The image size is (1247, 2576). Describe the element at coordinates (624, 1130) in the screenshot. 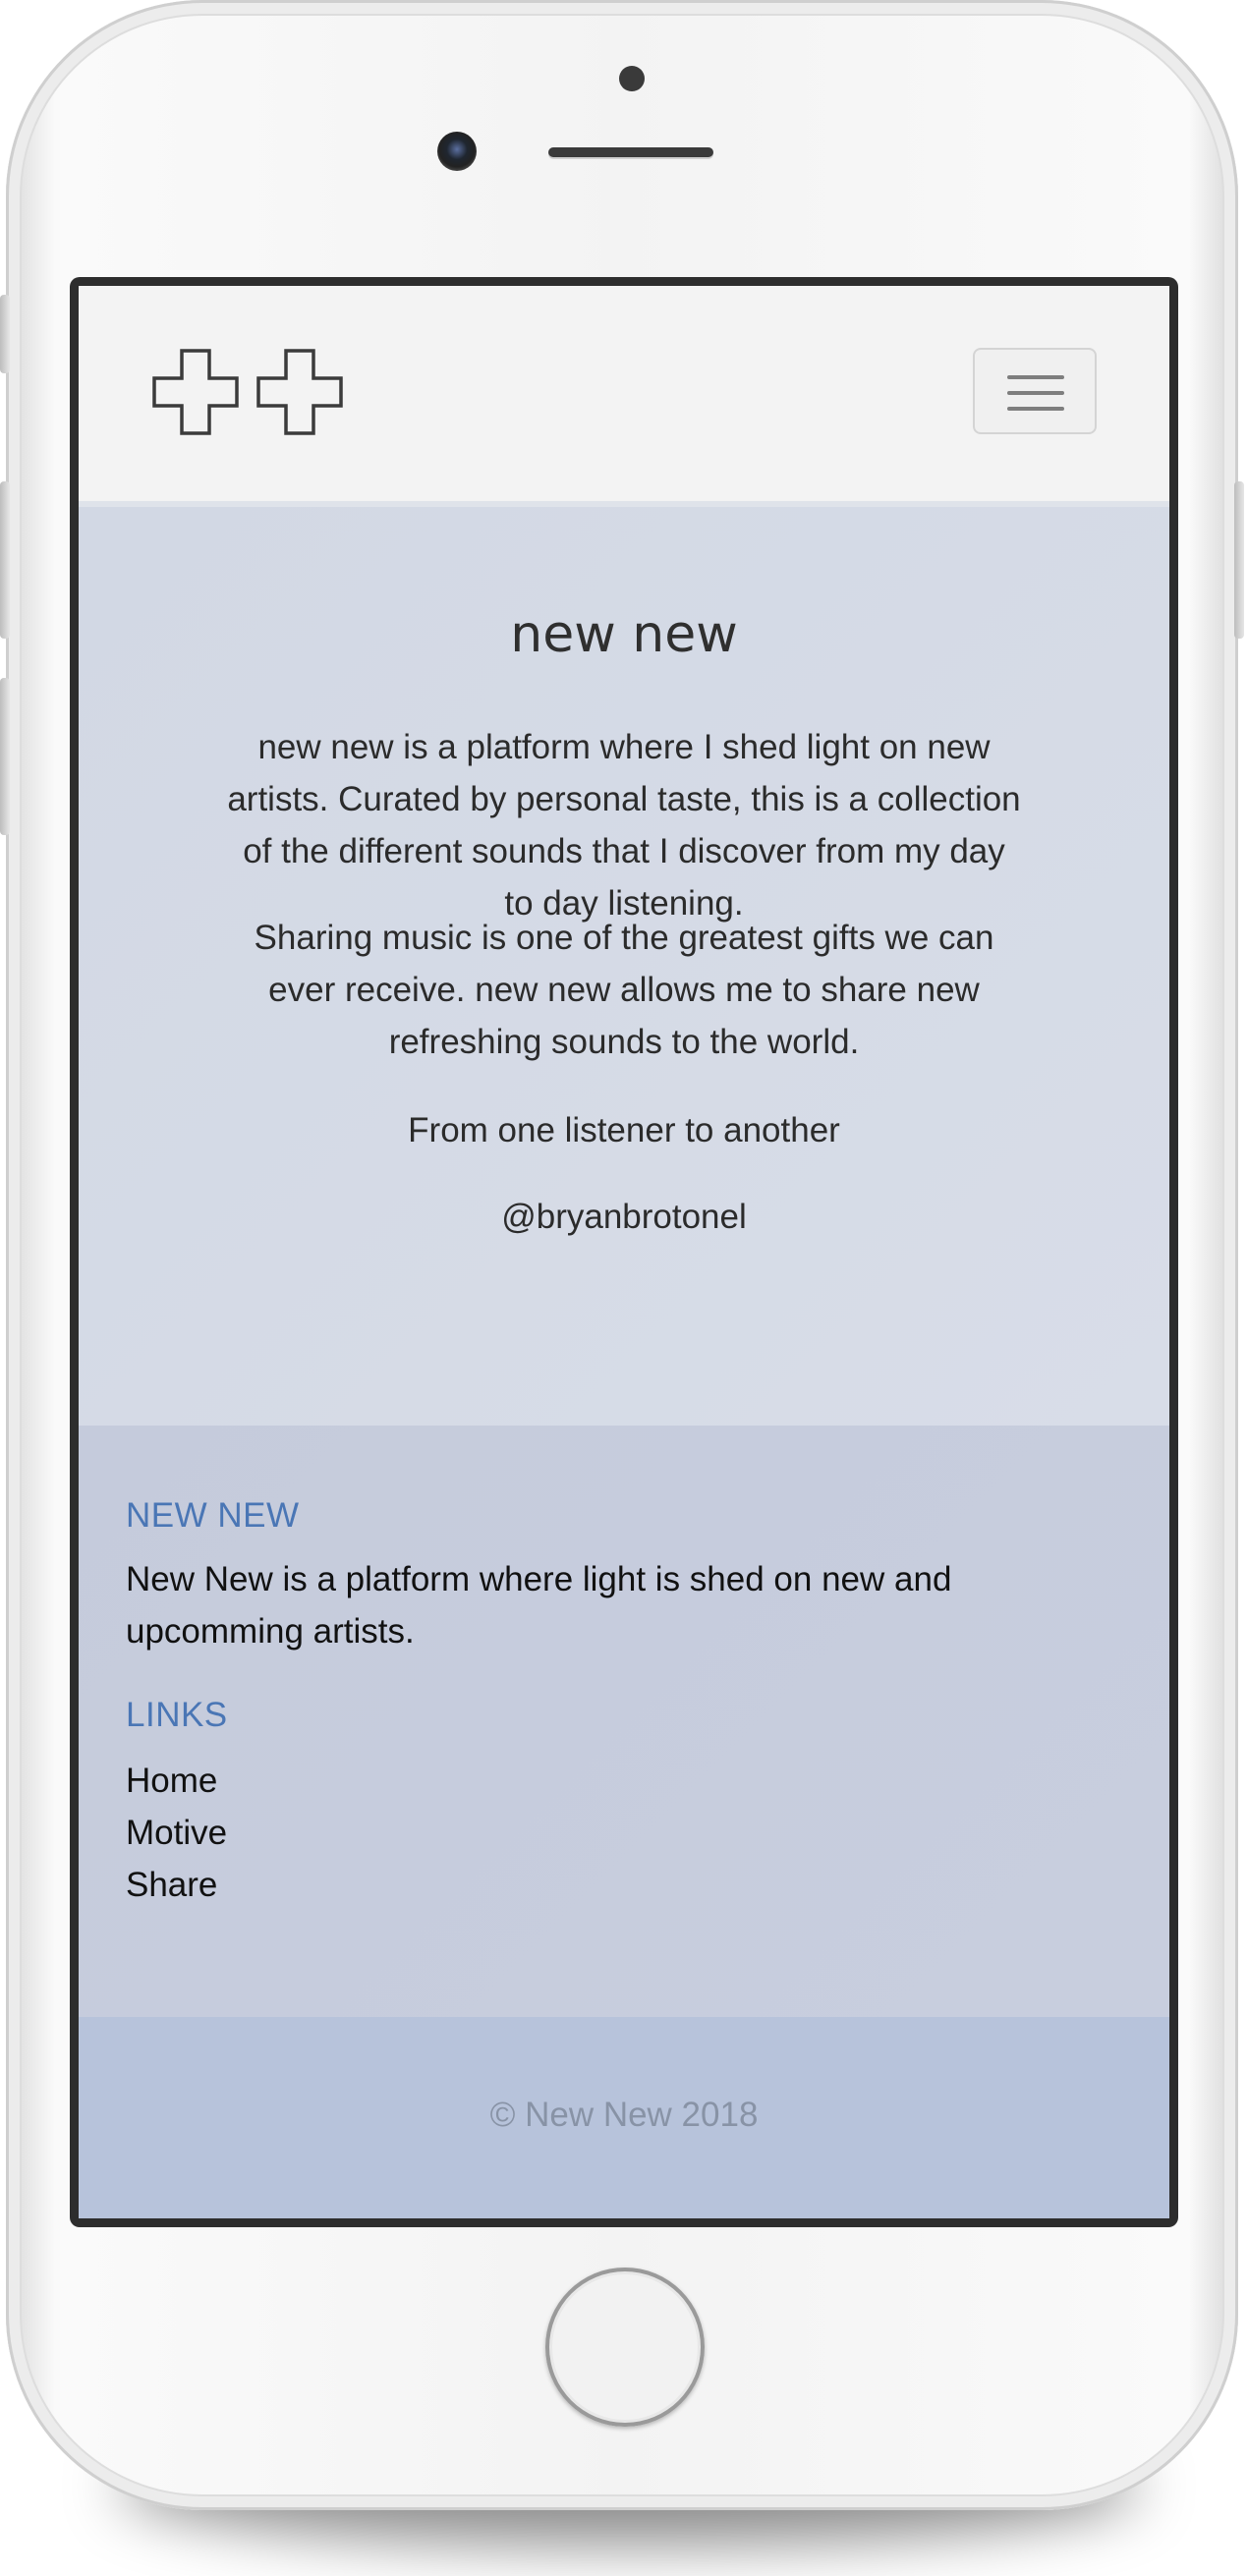

I see `tagline: From one listener to another` at that location.